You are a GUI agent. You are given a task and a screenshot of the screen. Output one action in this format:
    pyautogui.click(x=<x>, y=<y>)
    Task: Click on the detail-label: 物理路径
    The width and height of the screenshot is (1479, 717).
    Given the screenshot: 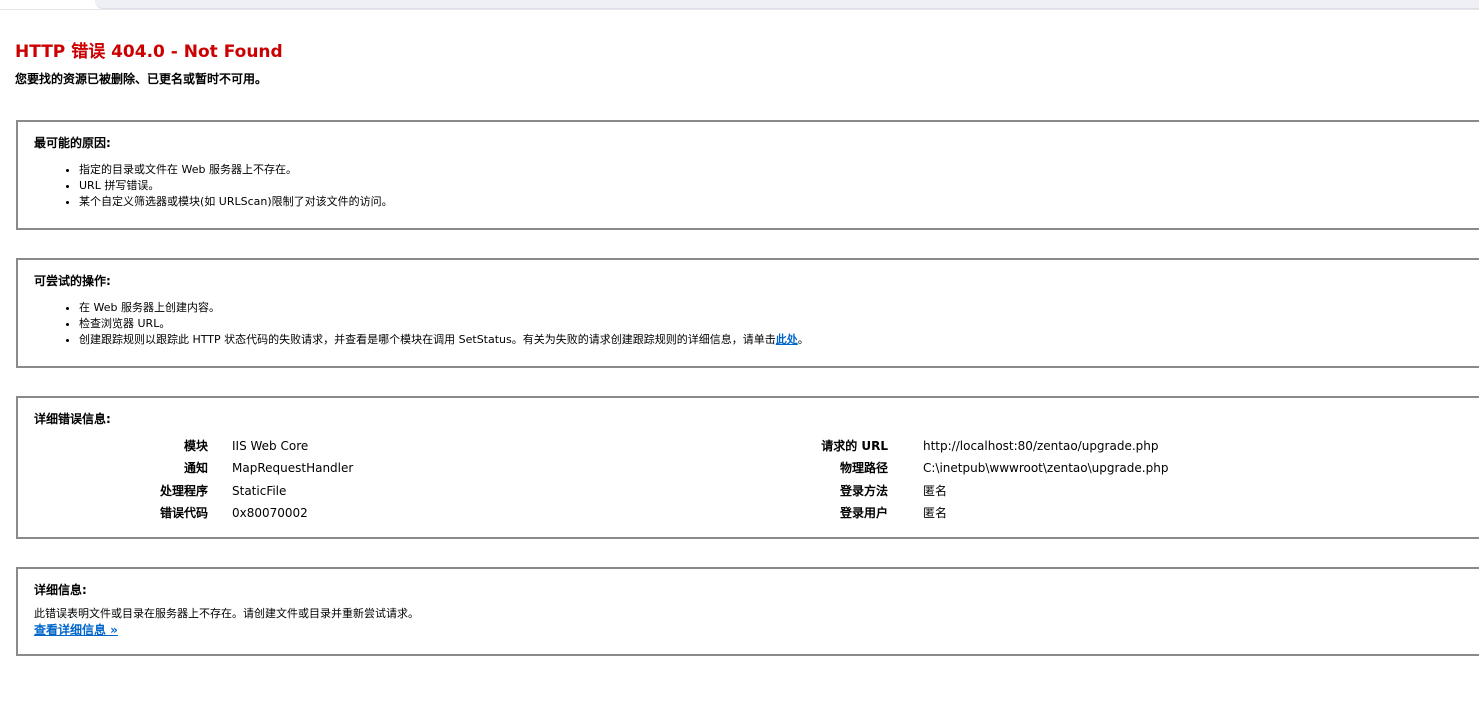 What is the action you would take?
    pyautogui.click(x=863, y=468)
    